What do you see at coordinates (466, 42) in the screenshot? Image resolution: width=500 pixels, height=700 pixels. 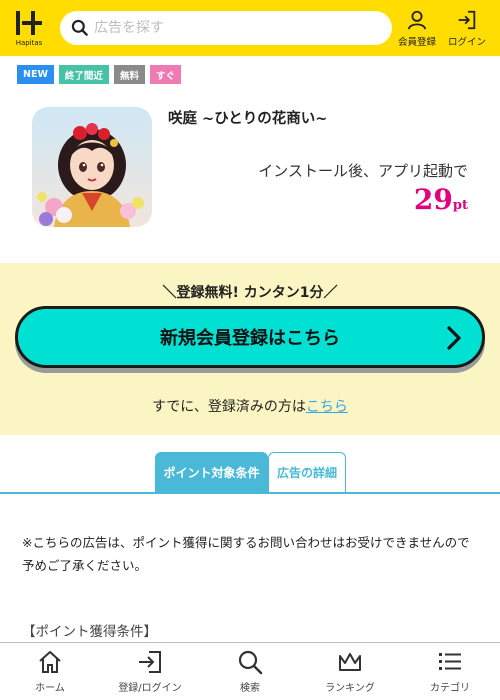 I see `login-label: ログイン` at bounding box center [466, 42].